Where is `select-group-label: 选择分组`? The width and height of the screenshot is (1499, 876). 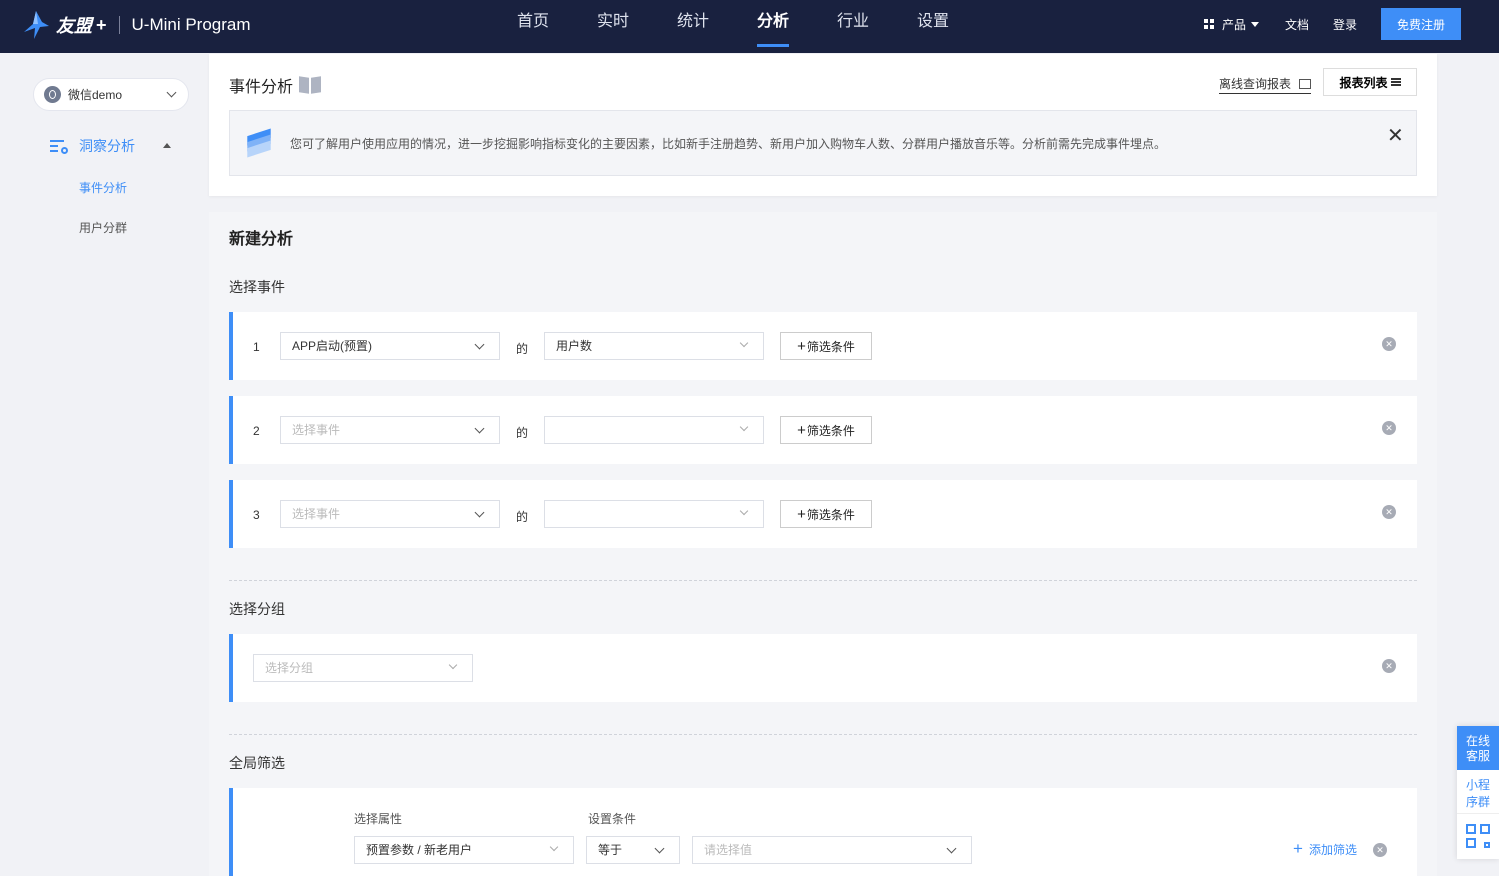
select-group-label: 选择分组 is located at coordinates (257, 609).